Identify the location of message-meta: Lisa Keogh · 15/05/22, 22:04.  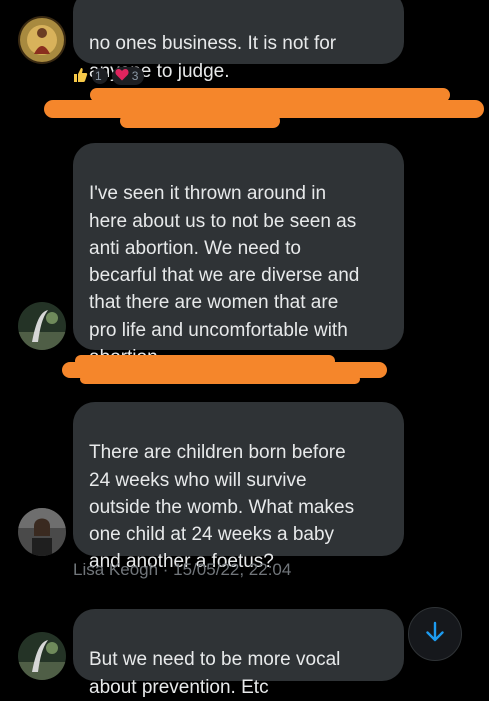
(182, 569).